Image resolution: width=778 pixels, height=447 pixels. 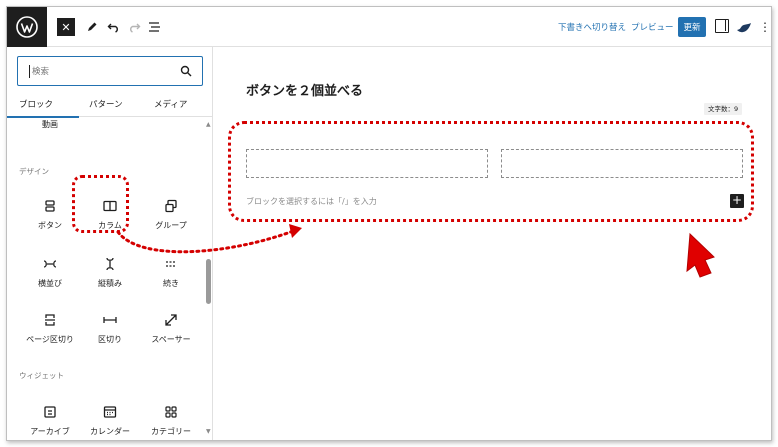 What do you see at coordinates (50, 283) in the screenshot?
I see `block-item-label: 横並び` at bounding box center [50, 283].